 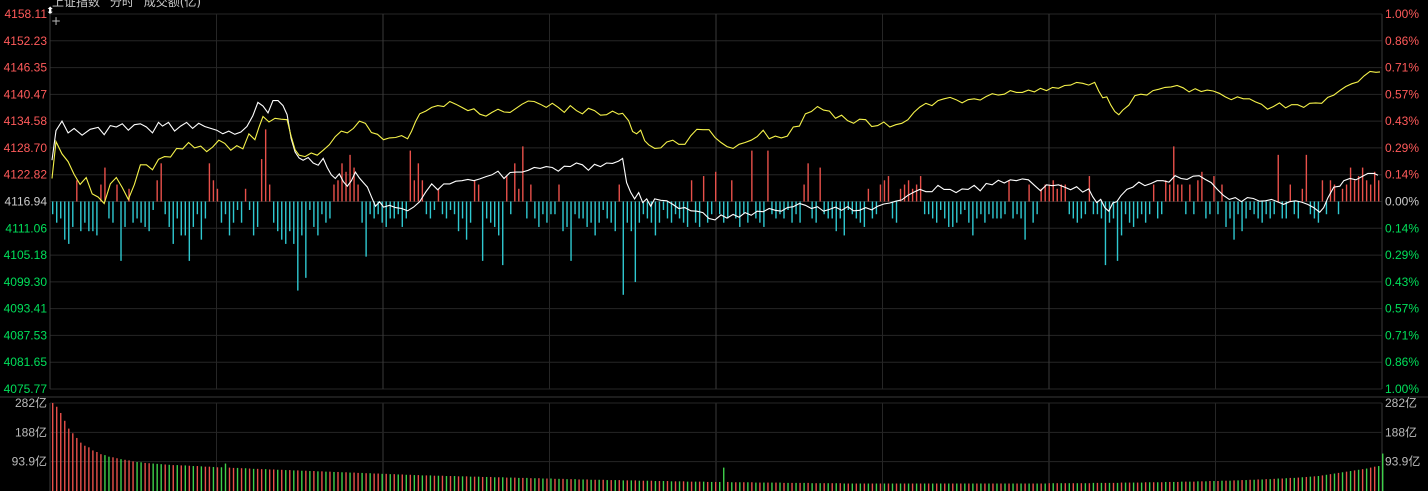 What do you see at coordinates (26, 335) in the screenshot?
I see `y-tick-label-left: 4087.53` at bounding box center [26, 335].